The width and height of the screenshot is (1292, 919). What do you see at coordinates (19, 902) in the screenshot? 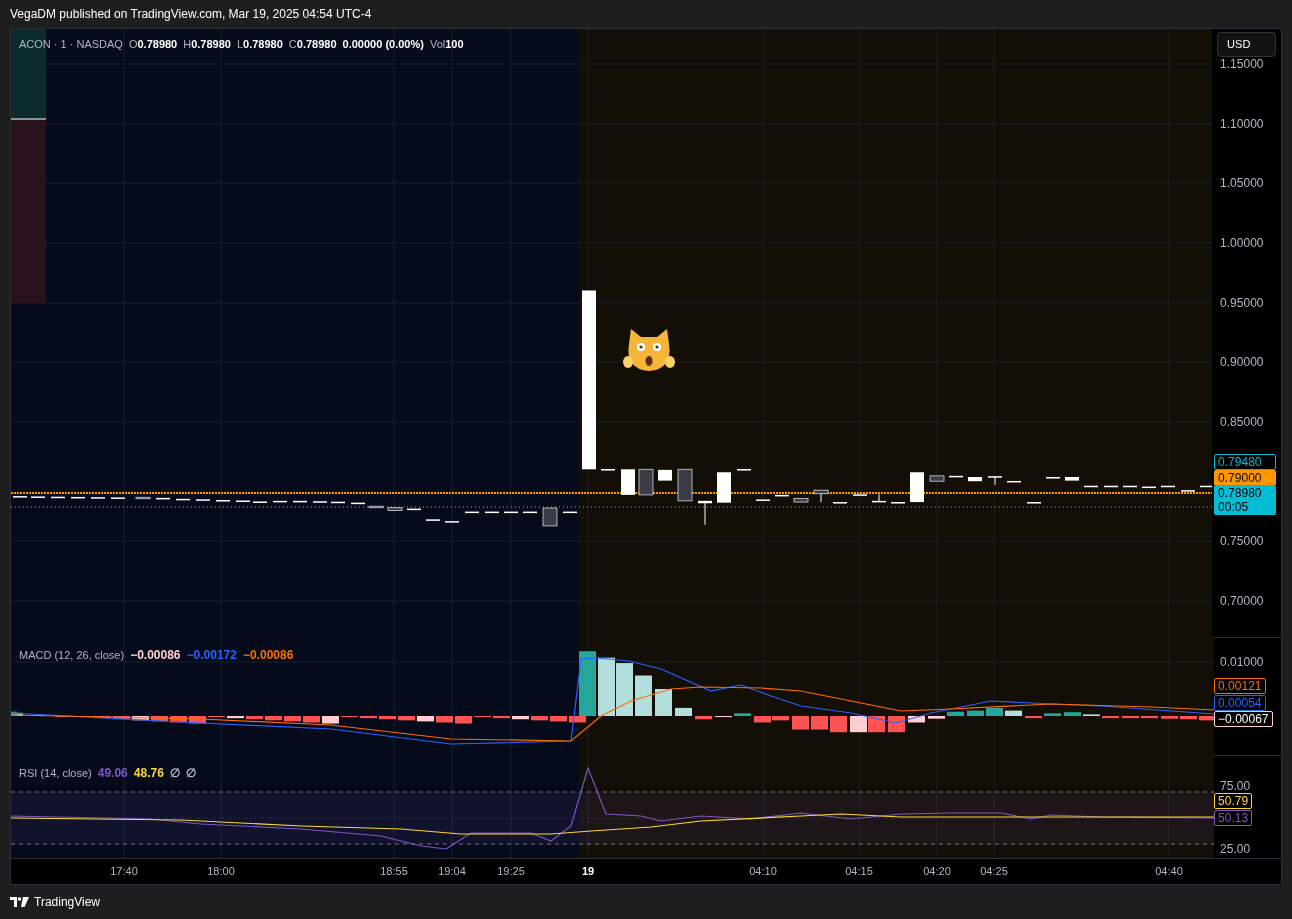
I see `logo-icon` at bounding box center [19, 902].